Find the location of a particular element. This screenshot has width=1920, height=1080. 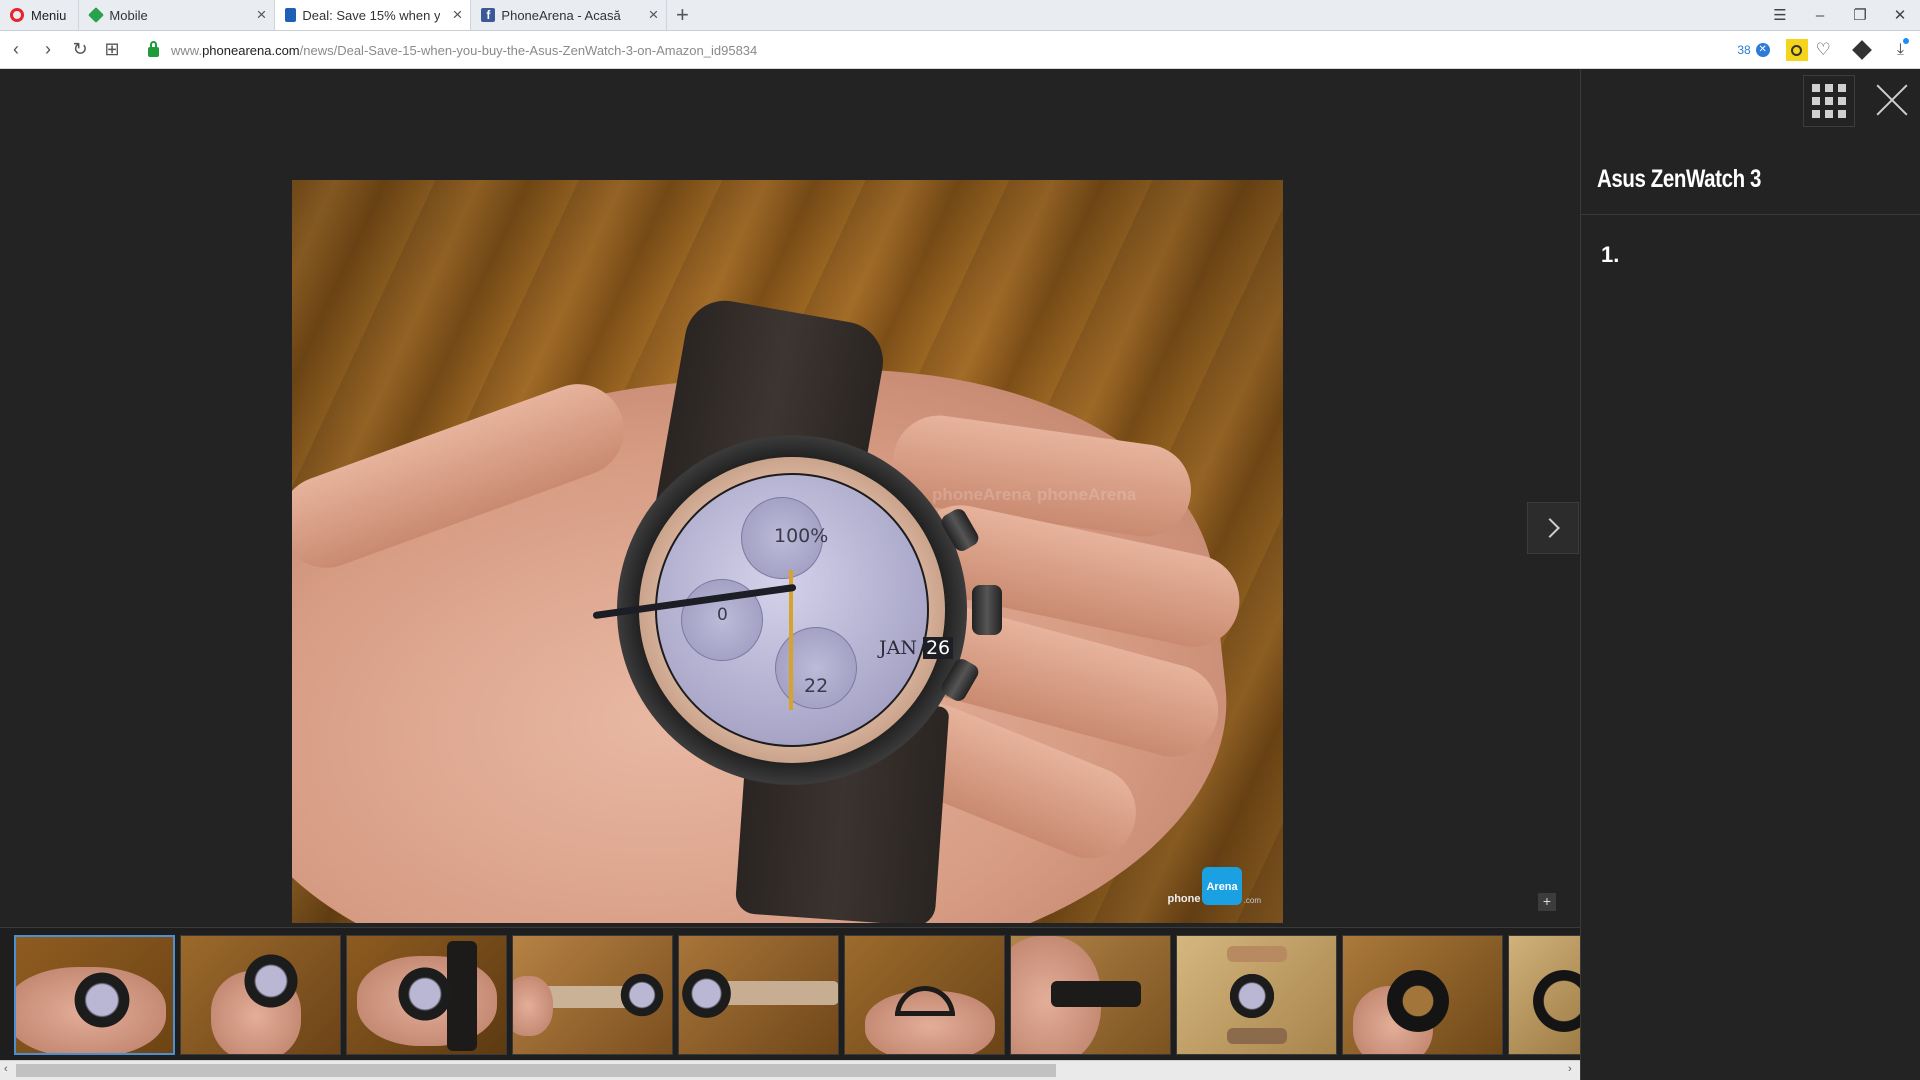

expand-button: + is located at coordinates (1547, 902).